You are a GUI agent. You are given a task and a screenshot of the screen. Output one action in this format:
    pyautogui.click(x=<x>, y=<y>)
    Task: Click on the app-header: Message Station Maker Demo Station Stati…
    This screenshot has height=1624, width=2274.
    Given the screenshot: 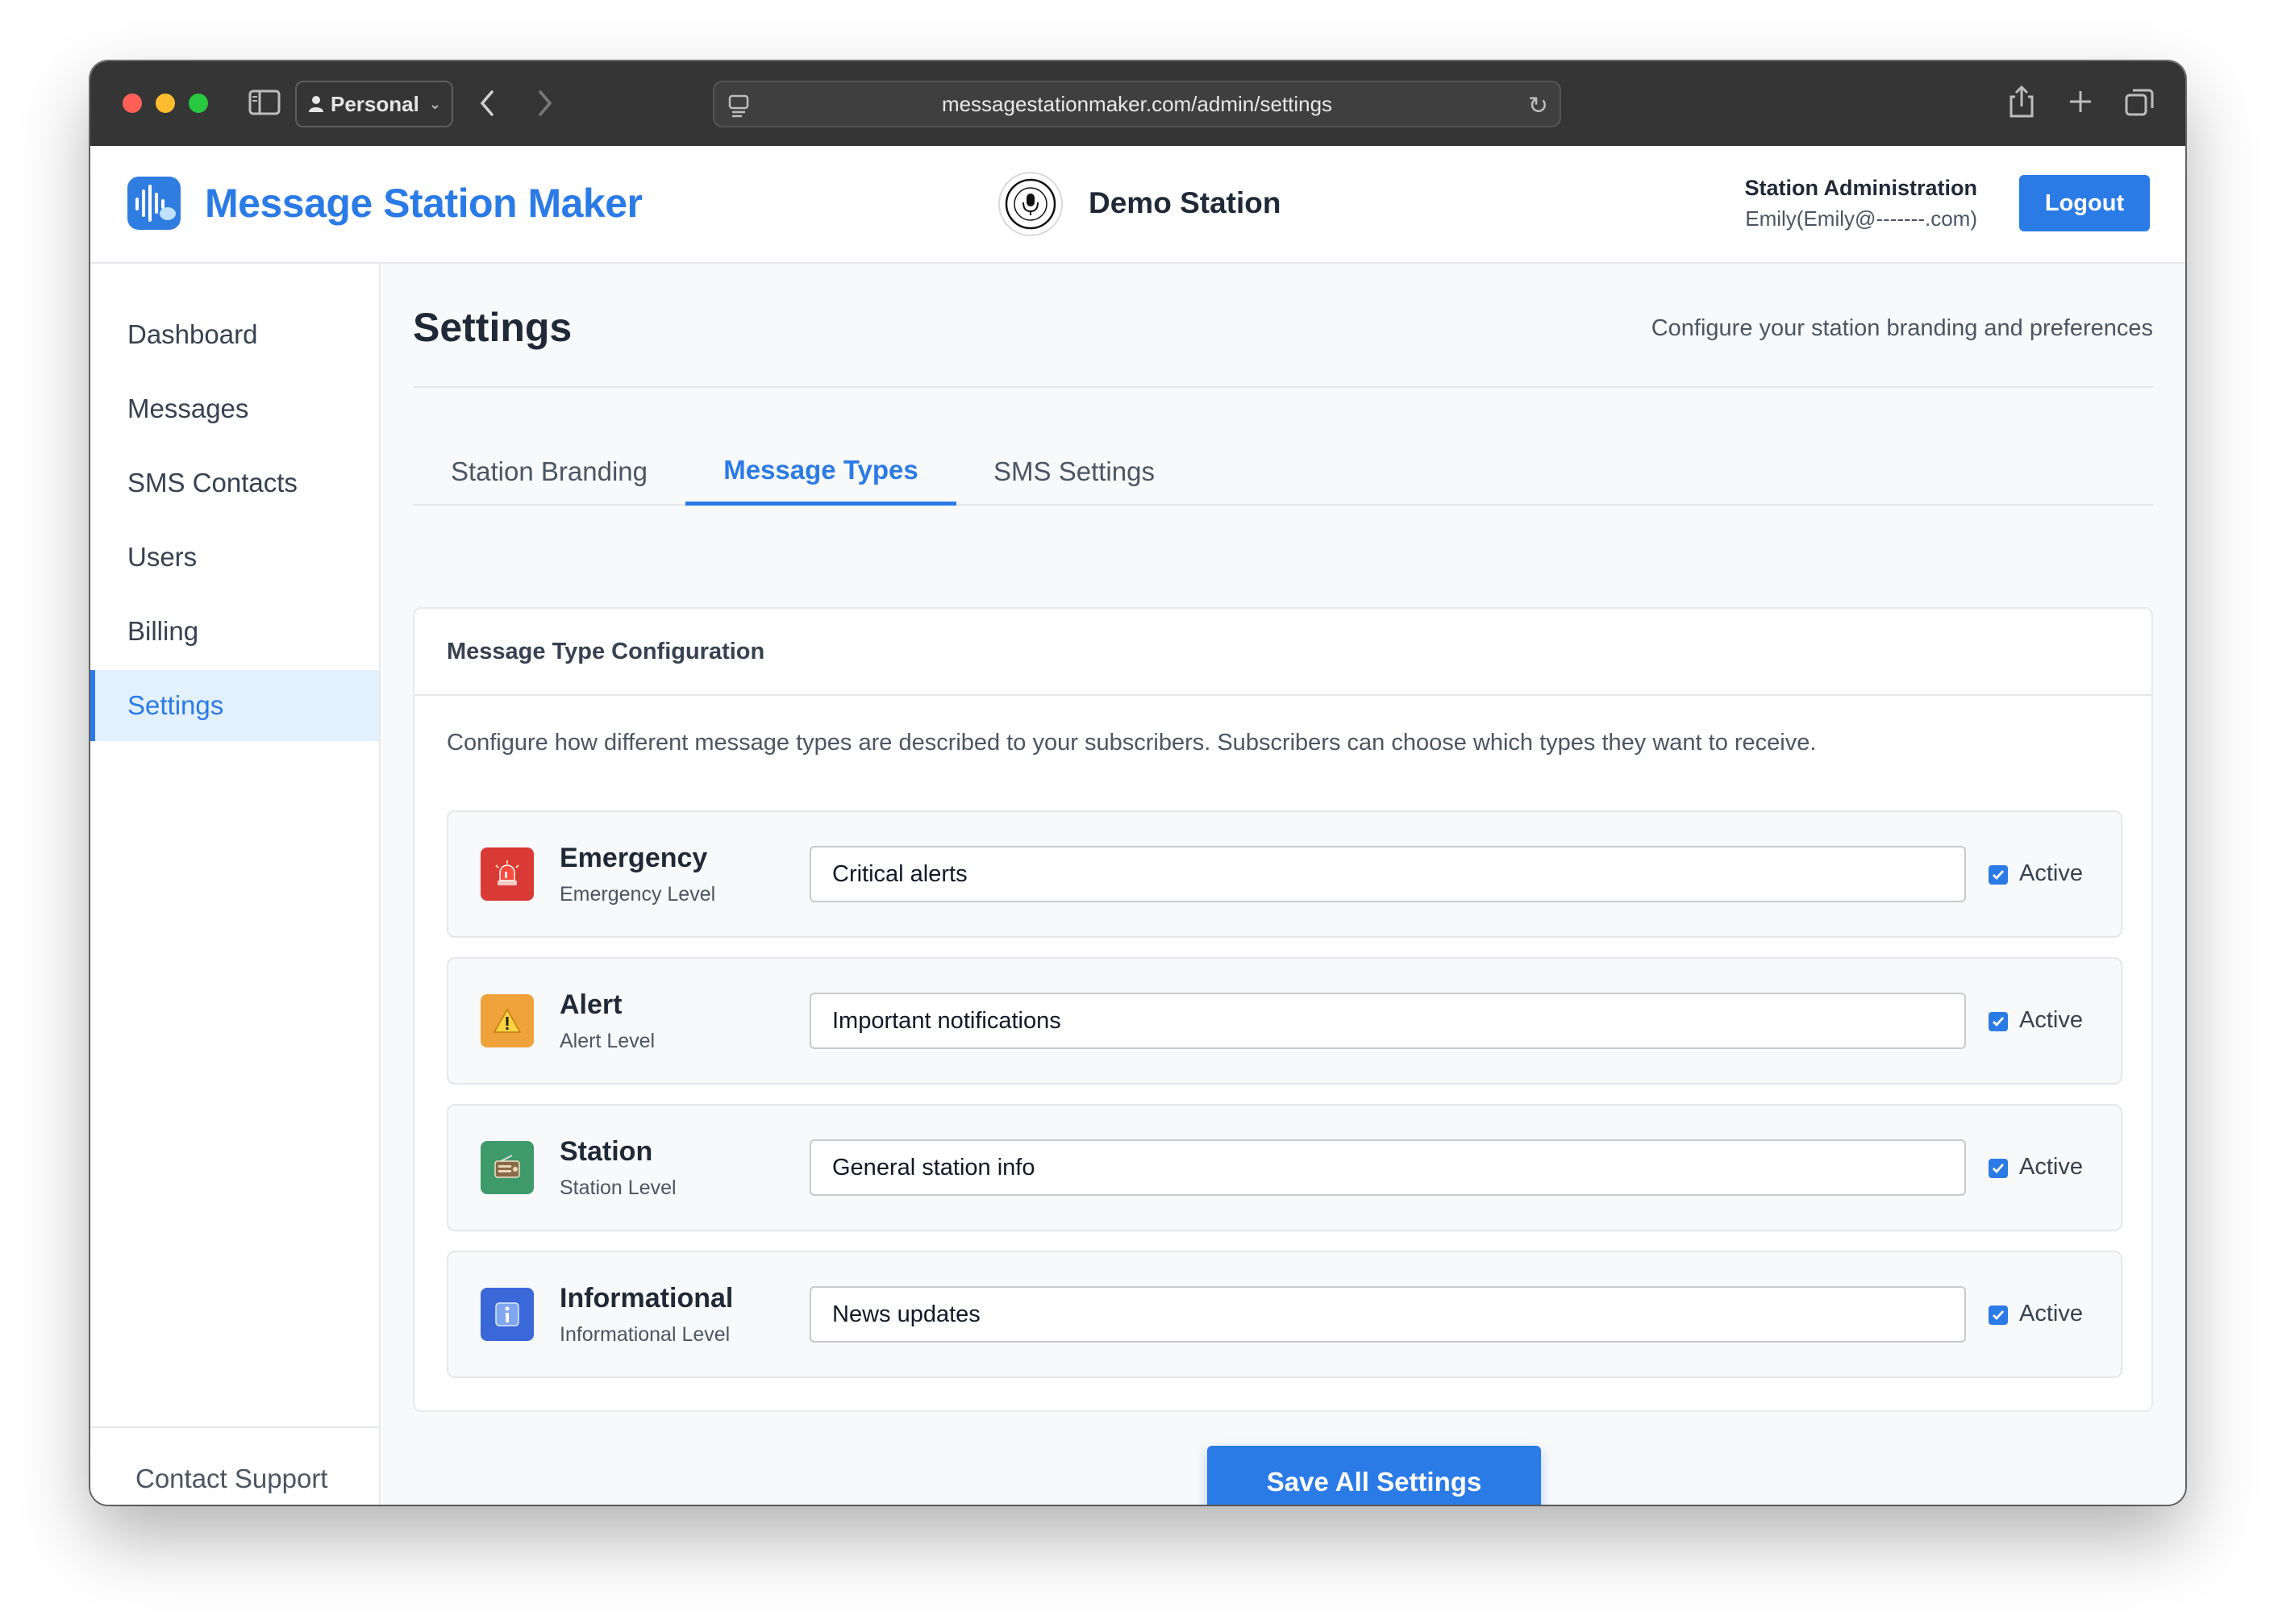 What is the action you would take?
    pyautogui.click(x=1137, y=205)
    